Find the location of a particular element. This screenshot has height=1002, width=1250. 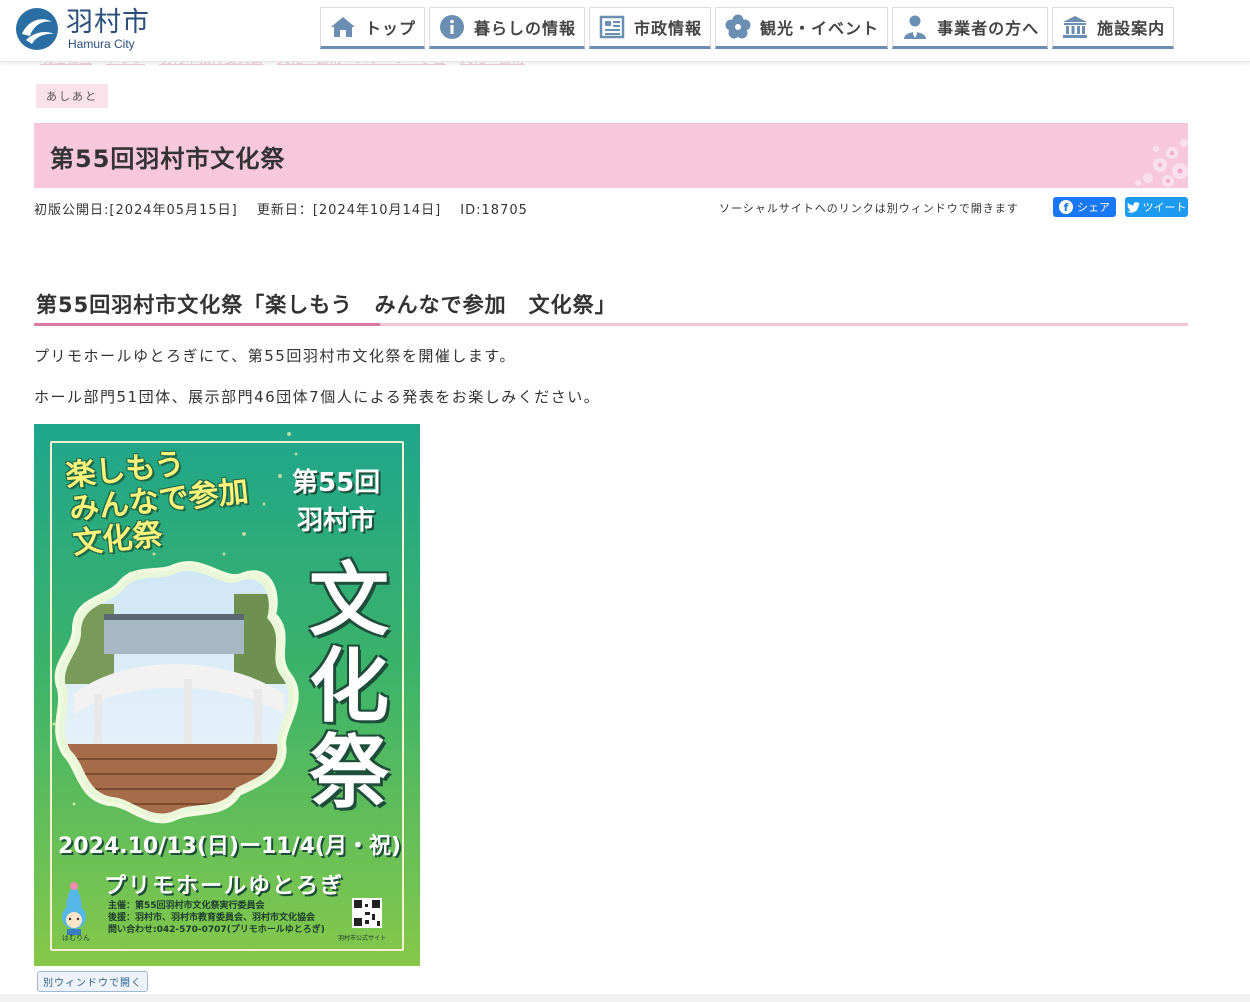

city-emblem-icon is located at coordinates (37, 29).